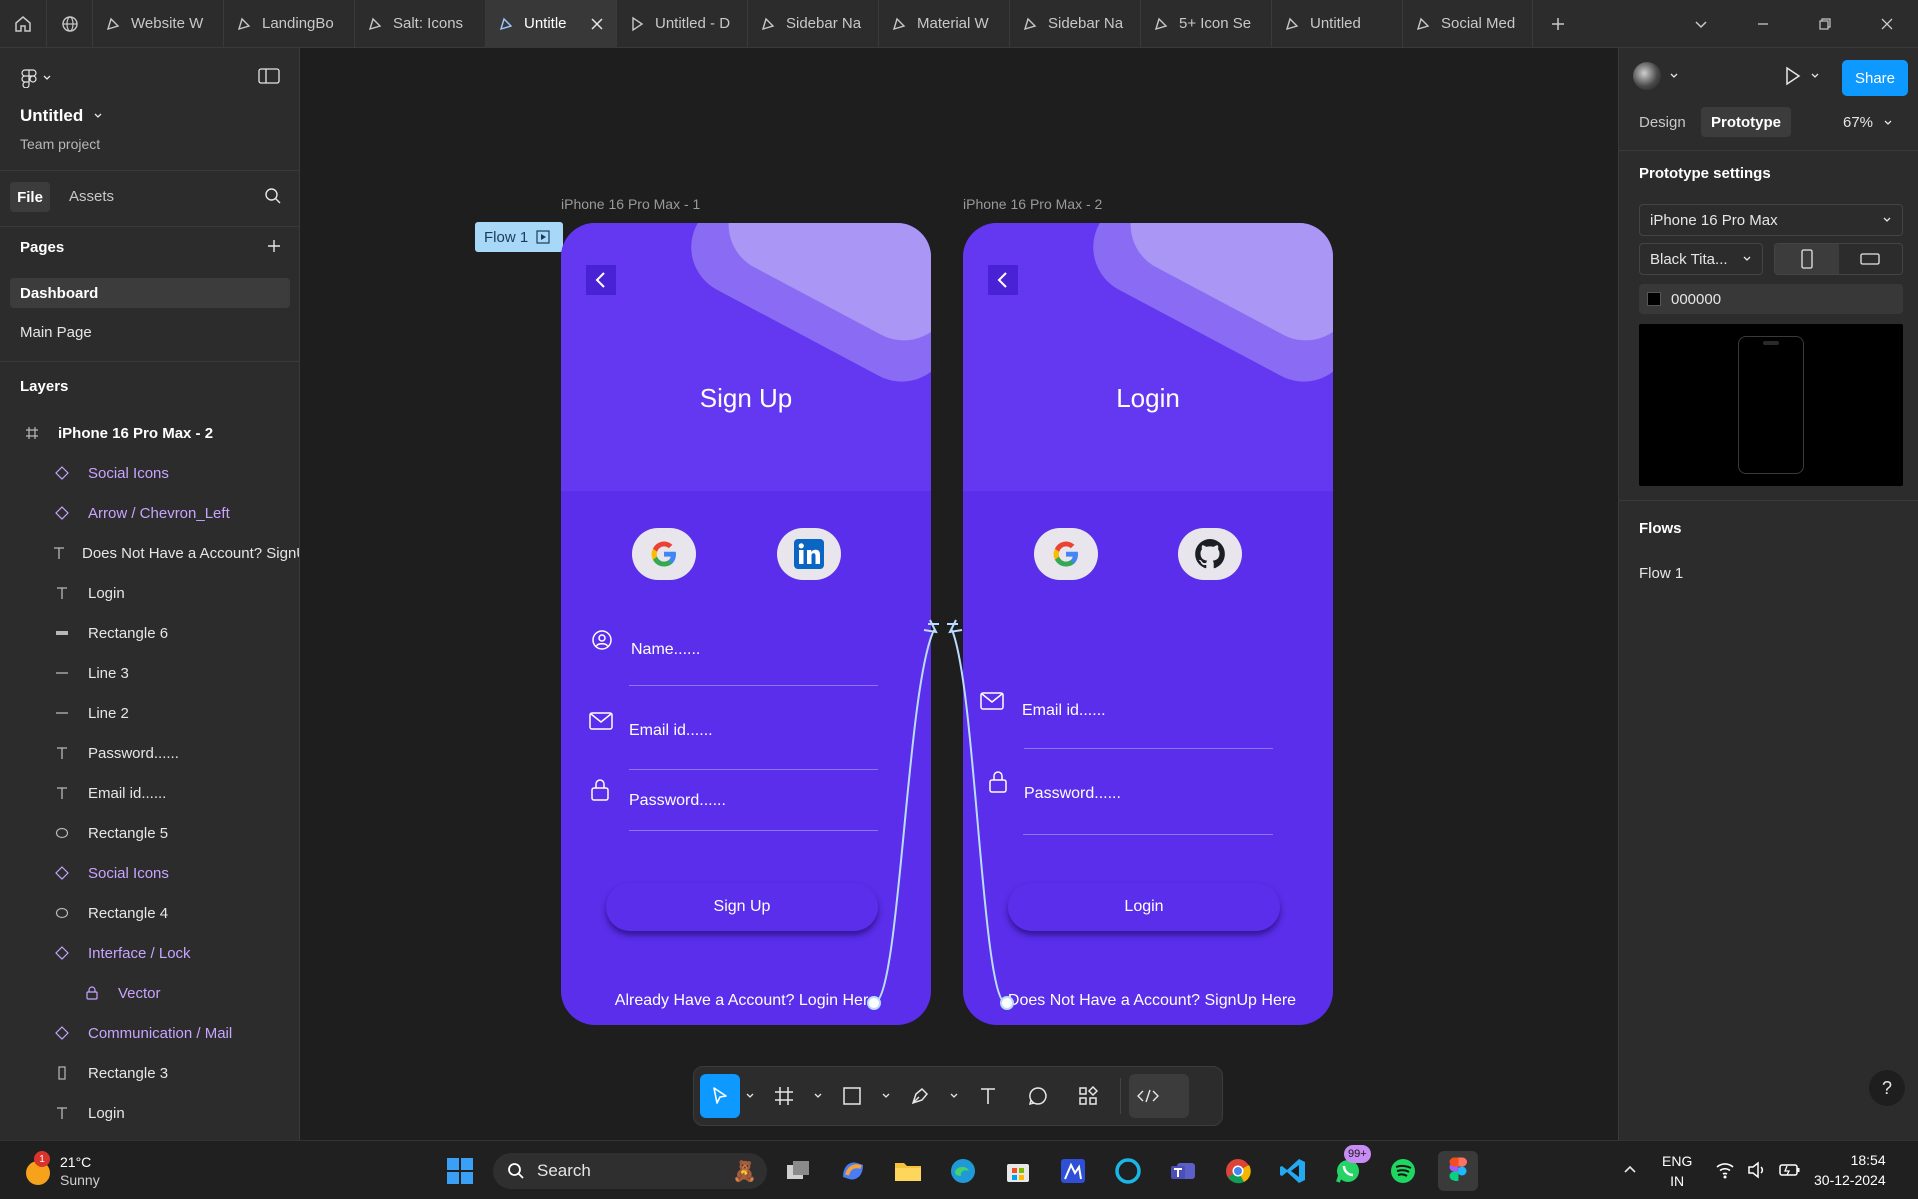 The width and height of the screenshot is (1918, 1199). I want to click on alexa-icon, so click(1128, 1171).